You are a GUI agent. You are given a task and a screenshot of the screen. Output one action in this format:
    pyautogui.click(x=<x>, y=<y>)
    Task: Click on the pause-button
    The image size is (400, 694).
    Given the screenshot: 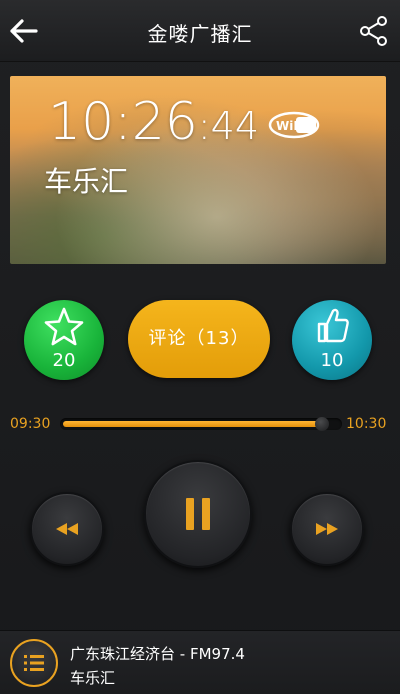 What is the action you would take?
    pyautogui.click(x=198, y=514)
    